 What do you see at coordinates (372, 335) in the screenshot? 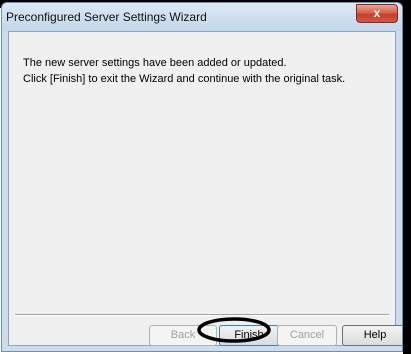
I see `help-button: Help` at bounding box center [372, 335].